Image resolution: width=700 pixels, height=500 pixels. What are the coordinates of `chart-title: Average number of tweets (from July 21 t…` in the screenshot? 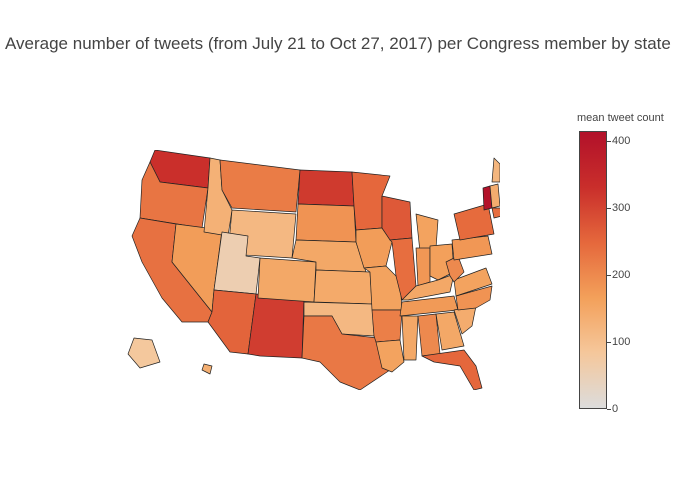 It's located at (338, 43).